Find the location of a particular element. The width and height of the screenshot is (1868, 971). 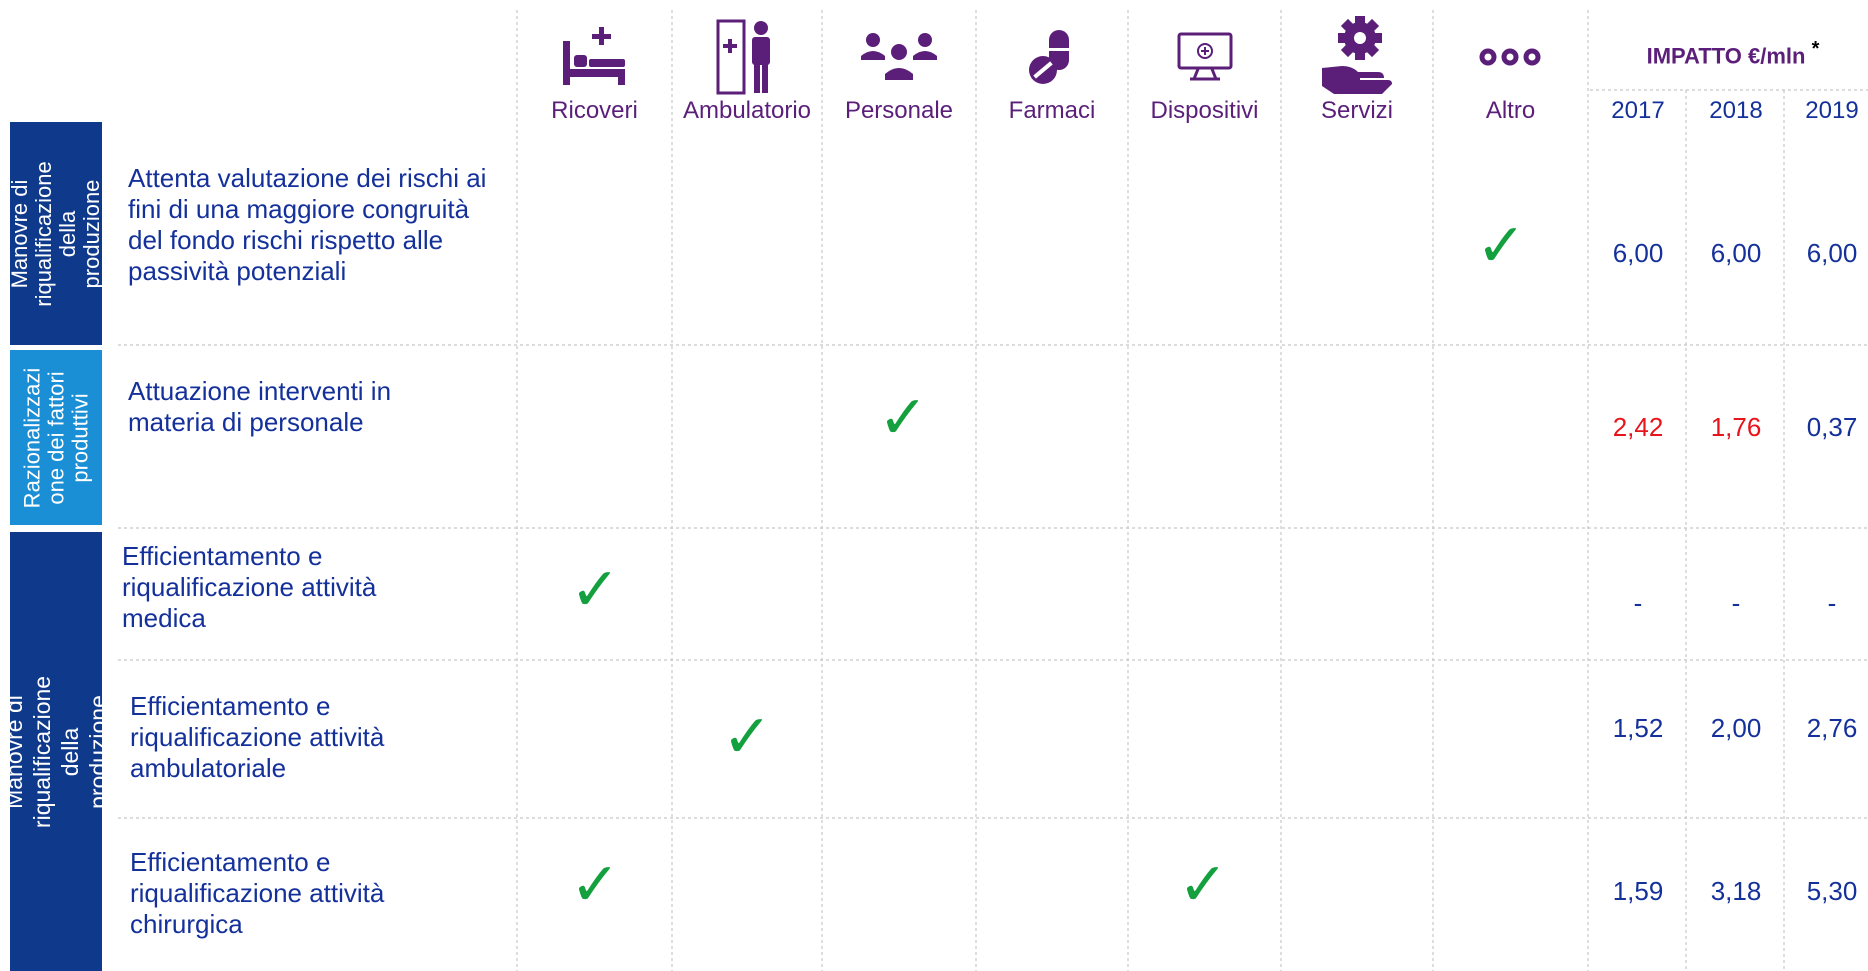

impact-value: 1,59 is located at coordinates (1638, 891).